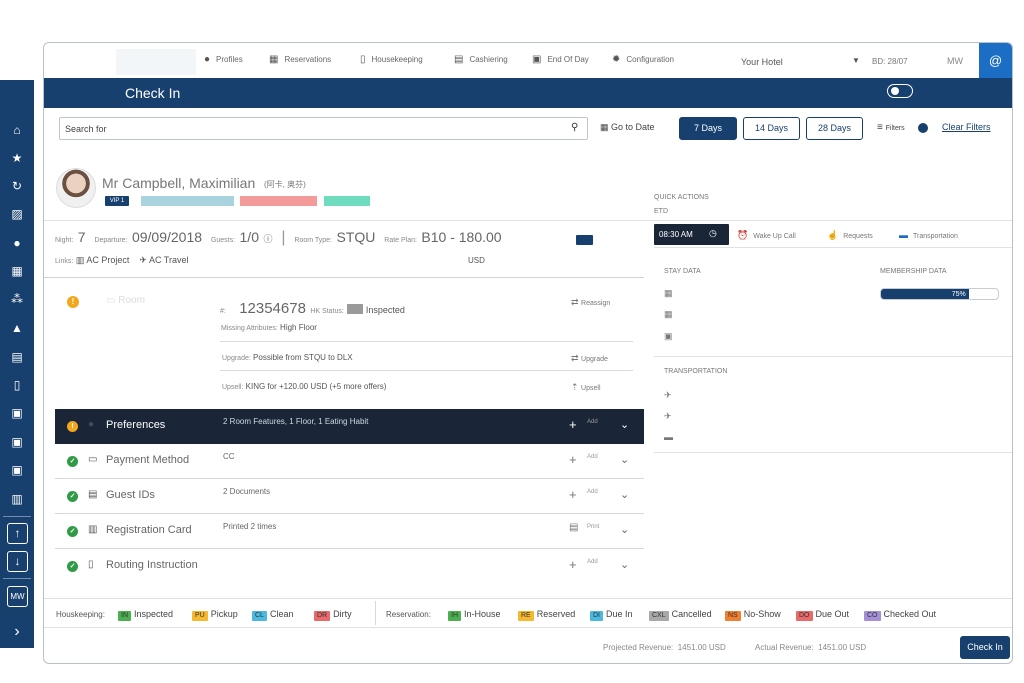  I want to click on at-icon: @, so click(995, 60).